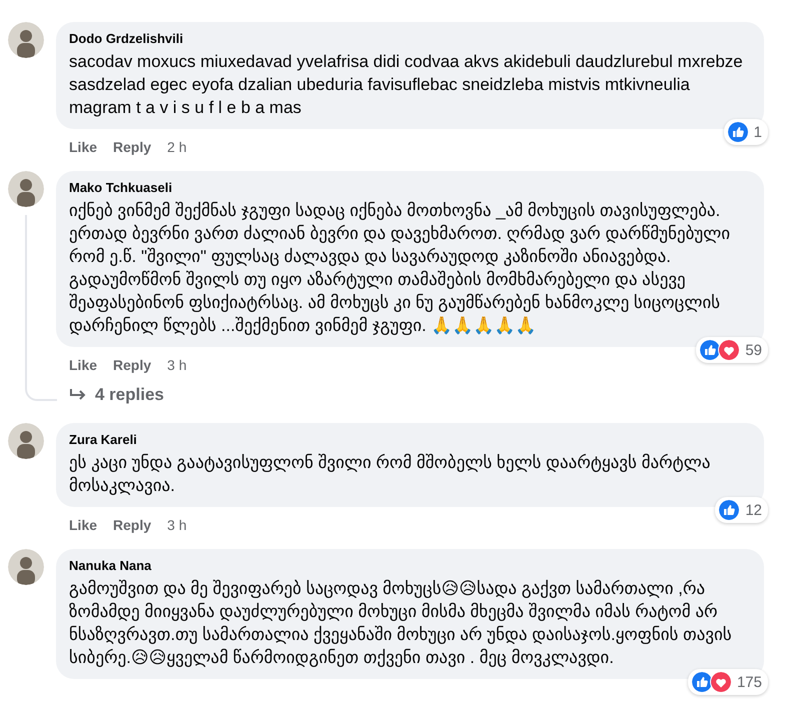 The image size is (803, 707). I want to click on reaction-badge: 59, so click(732, 350).